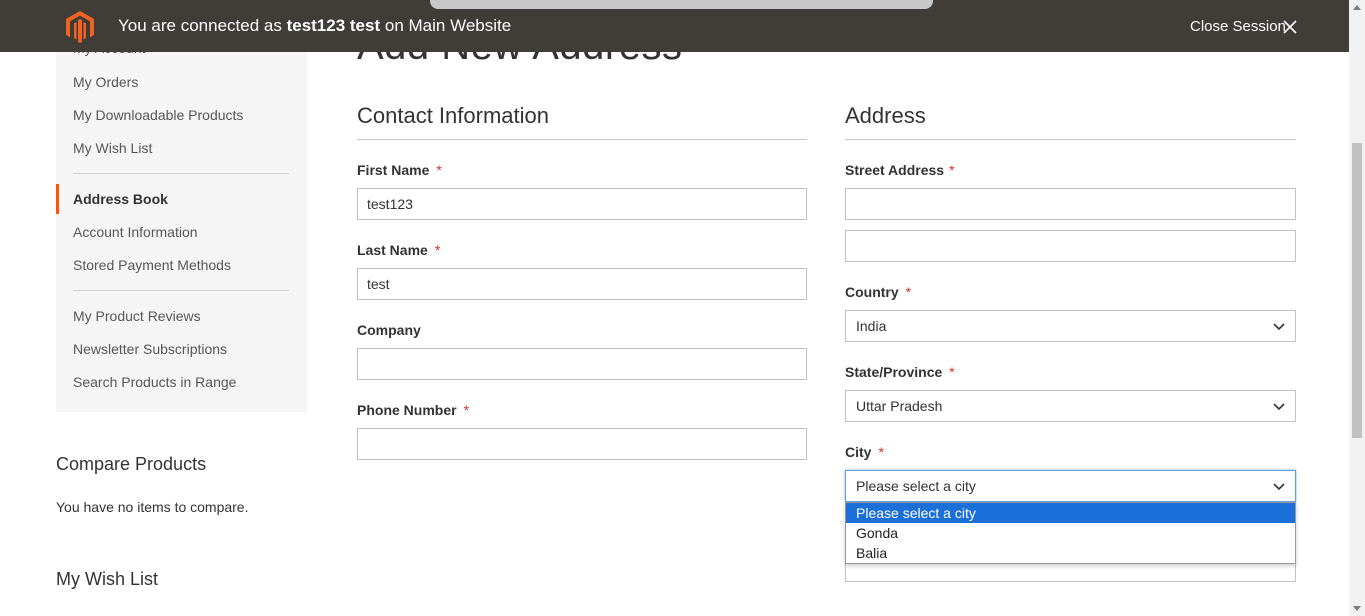 This screenshot has width=1365, height=616. What do you see at coordinates (1070, 513) in the screenshot?
I see `city-option: Please select a city` at bounding box center [1070, 513].